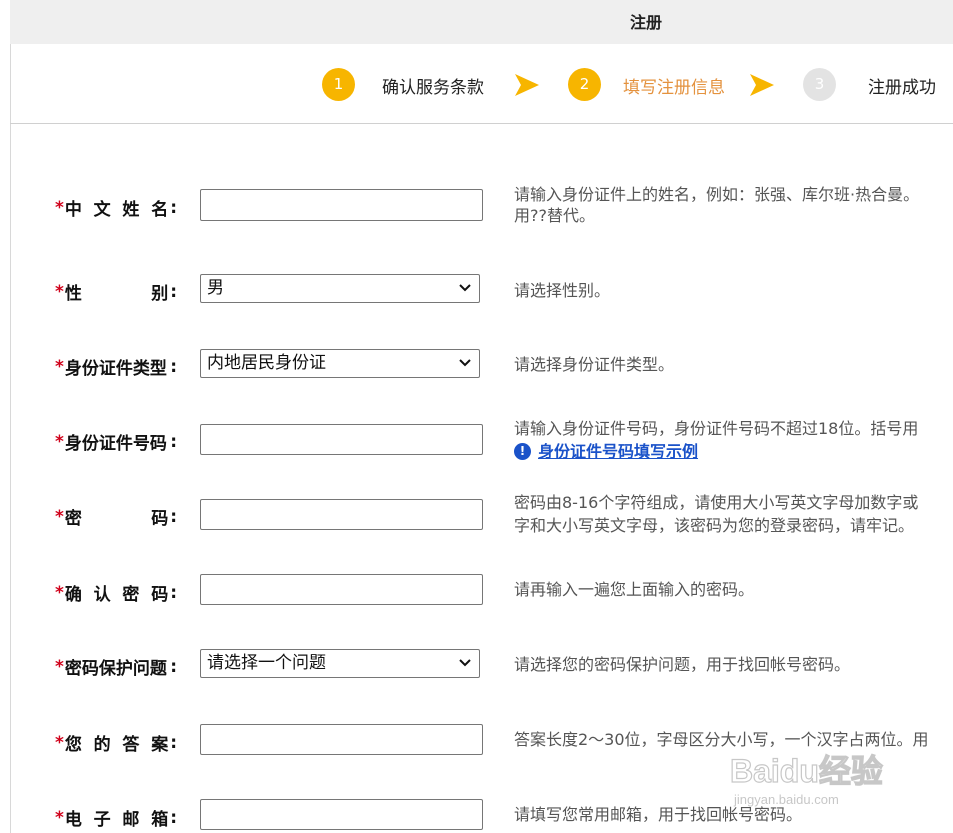 This screenshot has width=953, height=833. What do you see at coordinates (674, 88) in the screenshot?
I see `step-2-label: 填写注册信息` at bounding box center [674, 88].